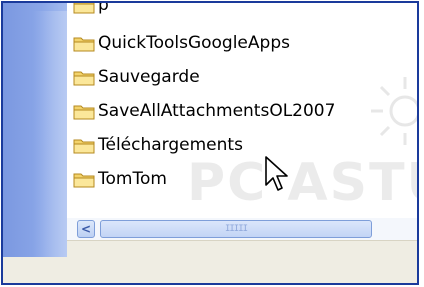  I want to click on folder-label: Téléchargements, so click(170, 145).